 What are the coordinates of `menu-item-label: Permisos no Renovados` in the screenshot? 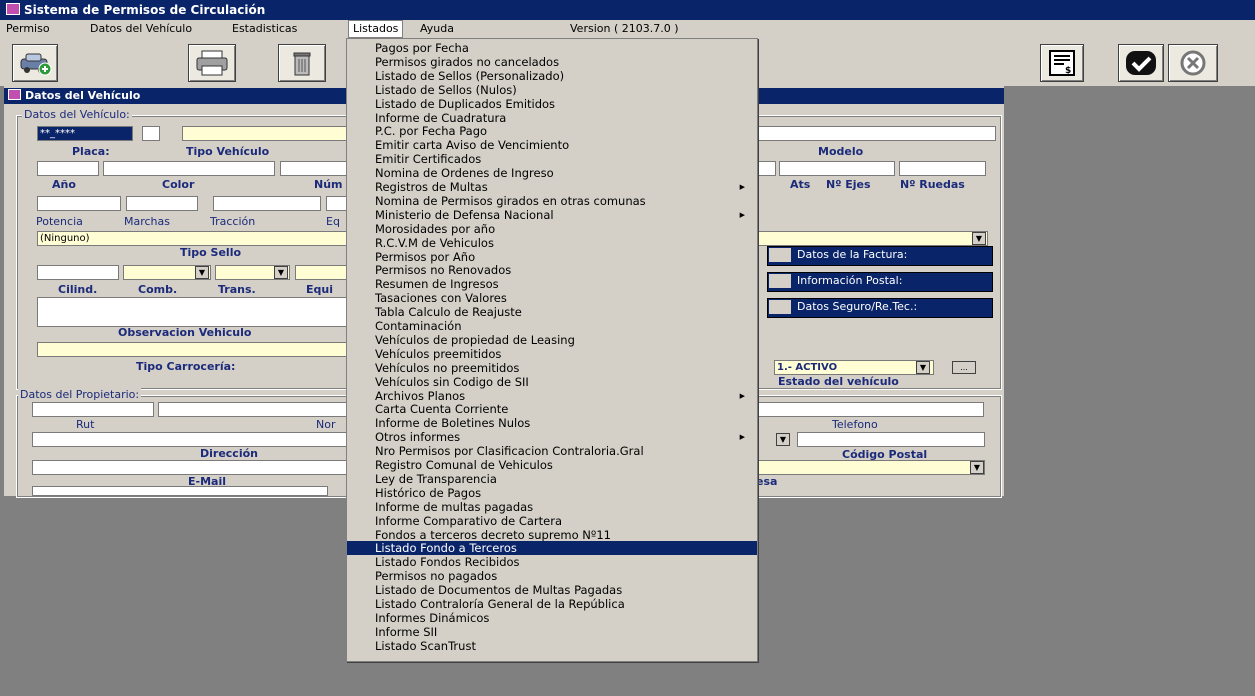 It's located at (443, 270).